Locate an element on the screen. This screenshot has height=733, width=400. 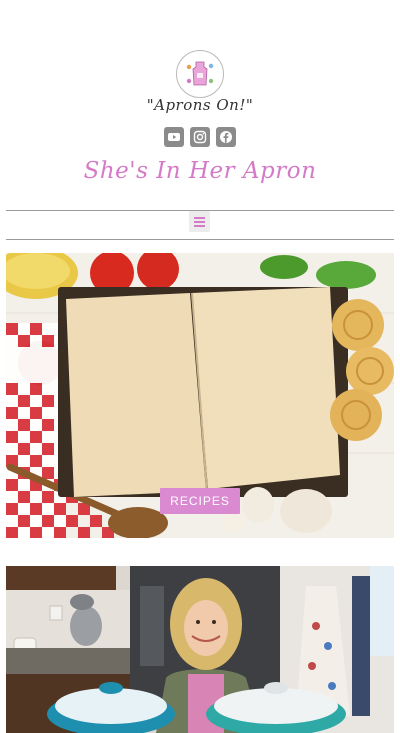
facebook-link is located at coordinates (226, 137).